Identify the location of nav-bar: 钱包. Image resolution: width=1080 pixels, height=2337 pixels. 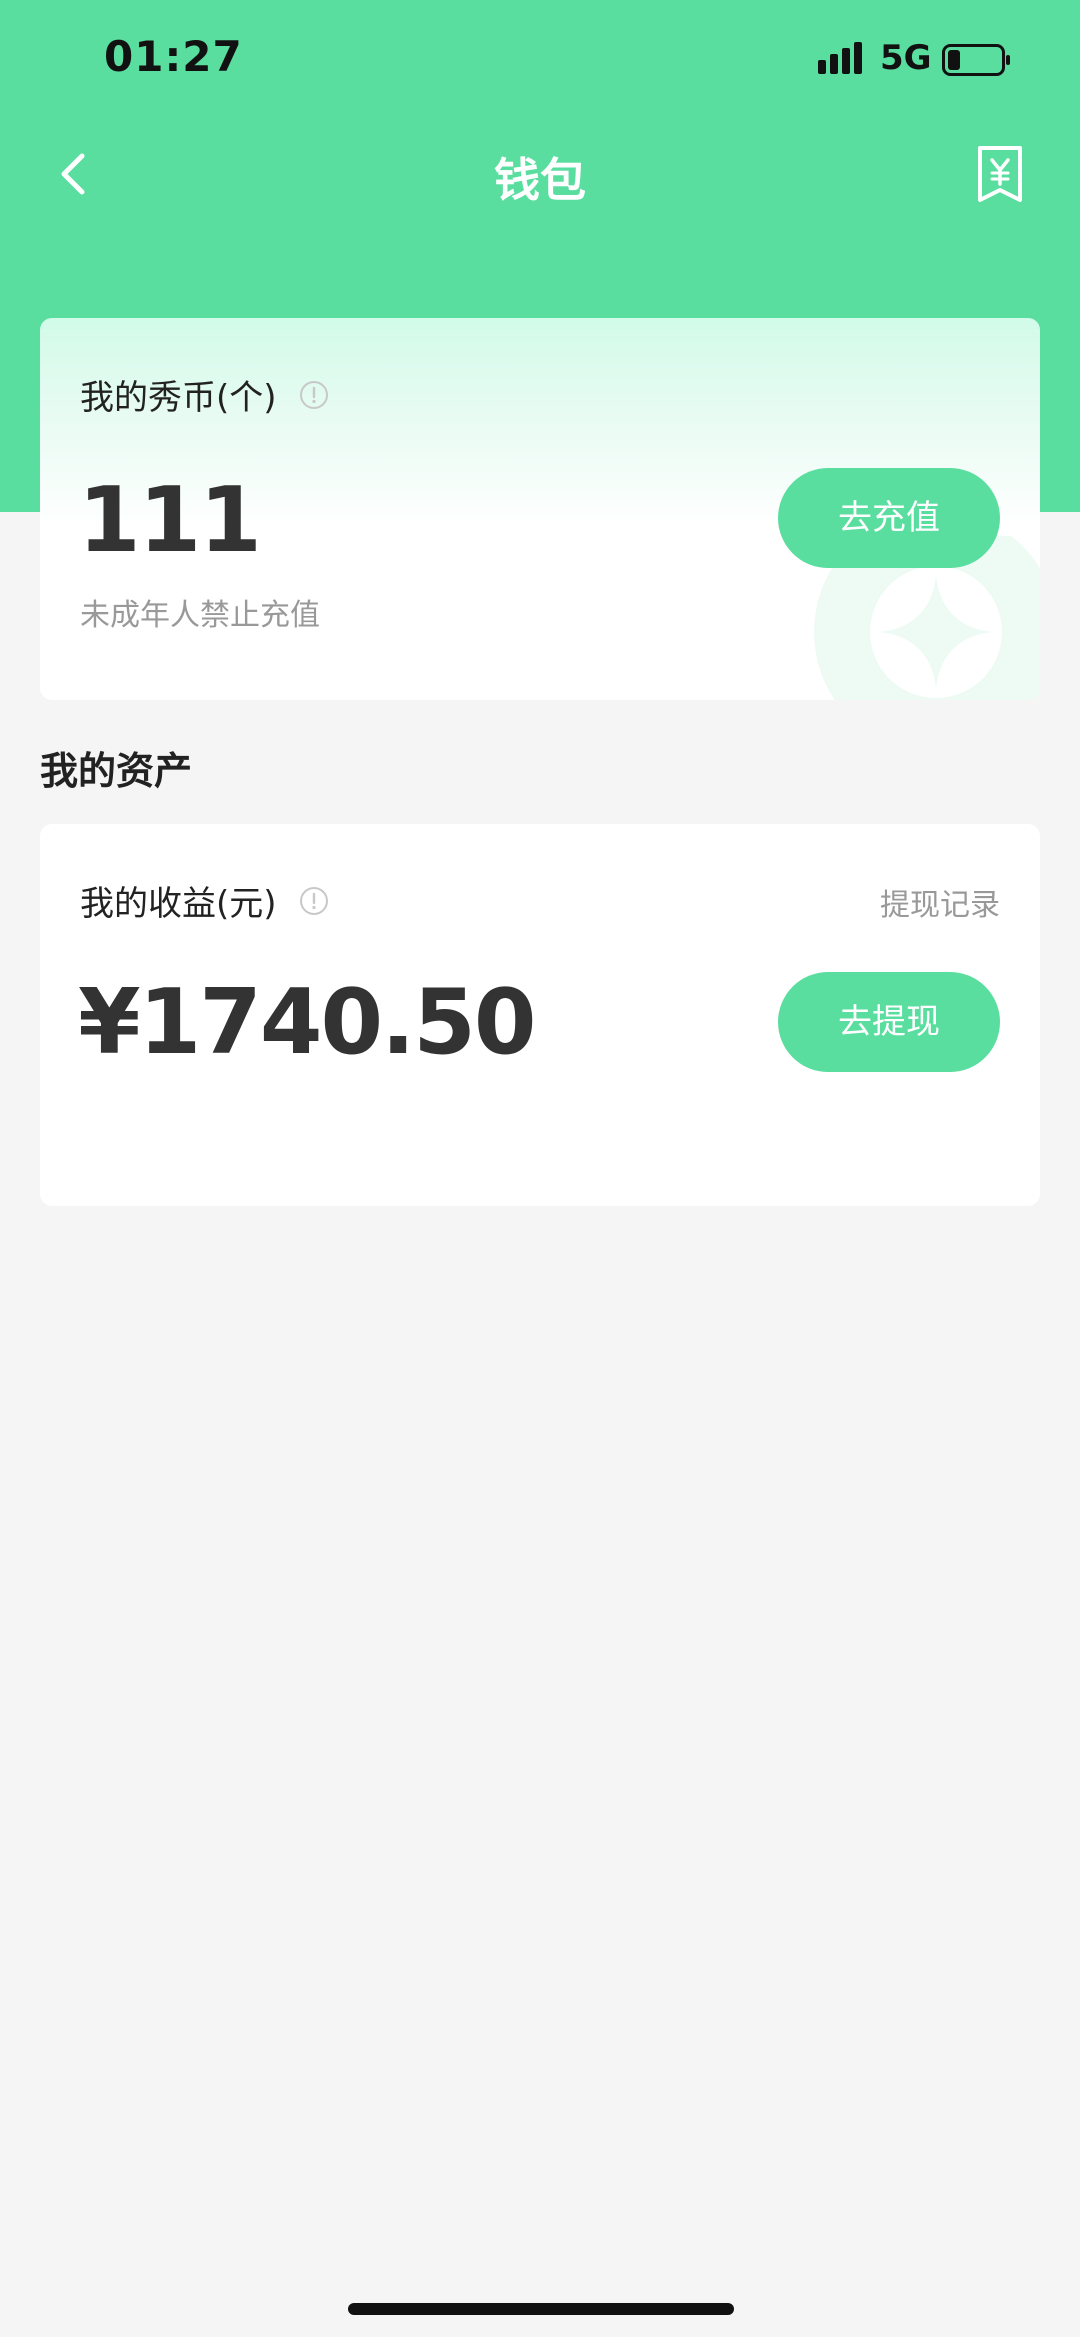
(540, 175).